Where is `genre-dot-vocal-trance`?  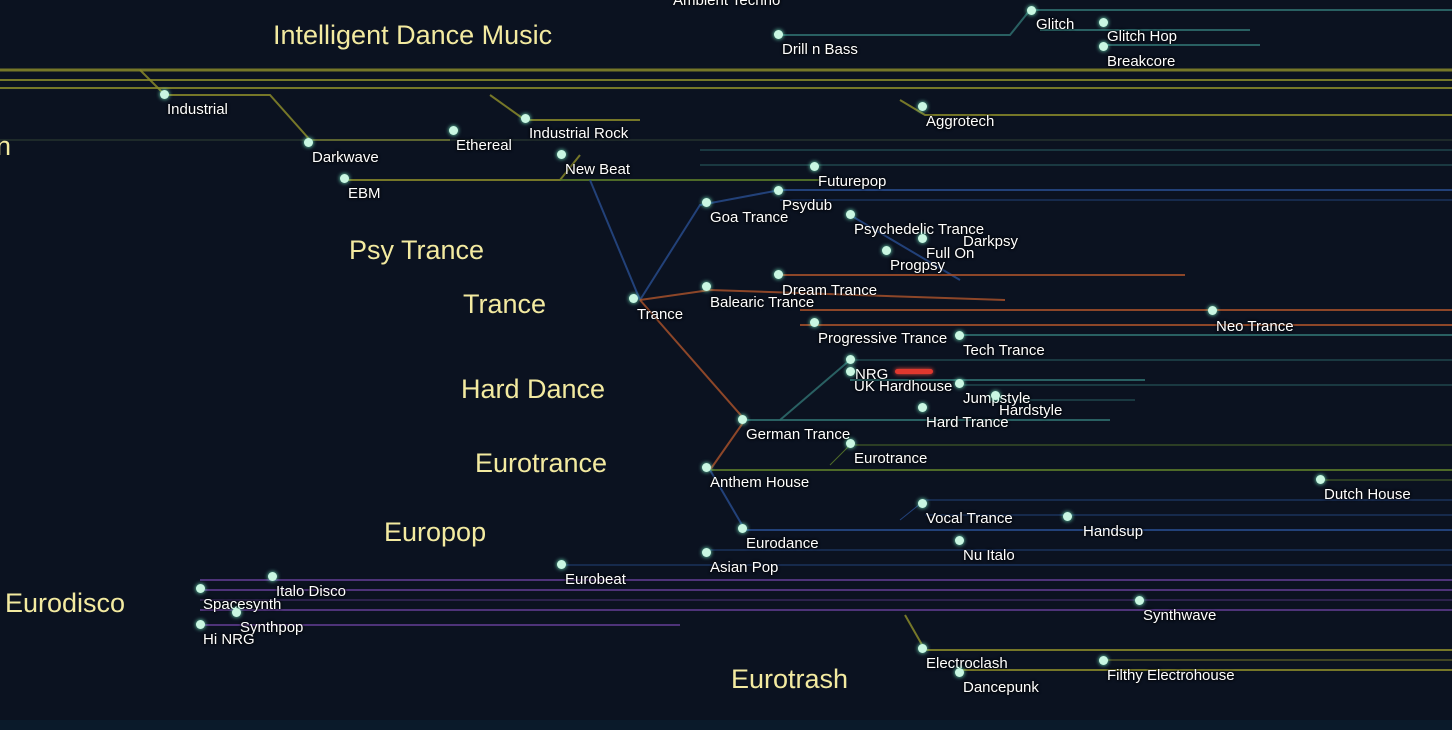
genre-dot-vocal-trance is located at coordinates (922, 503).